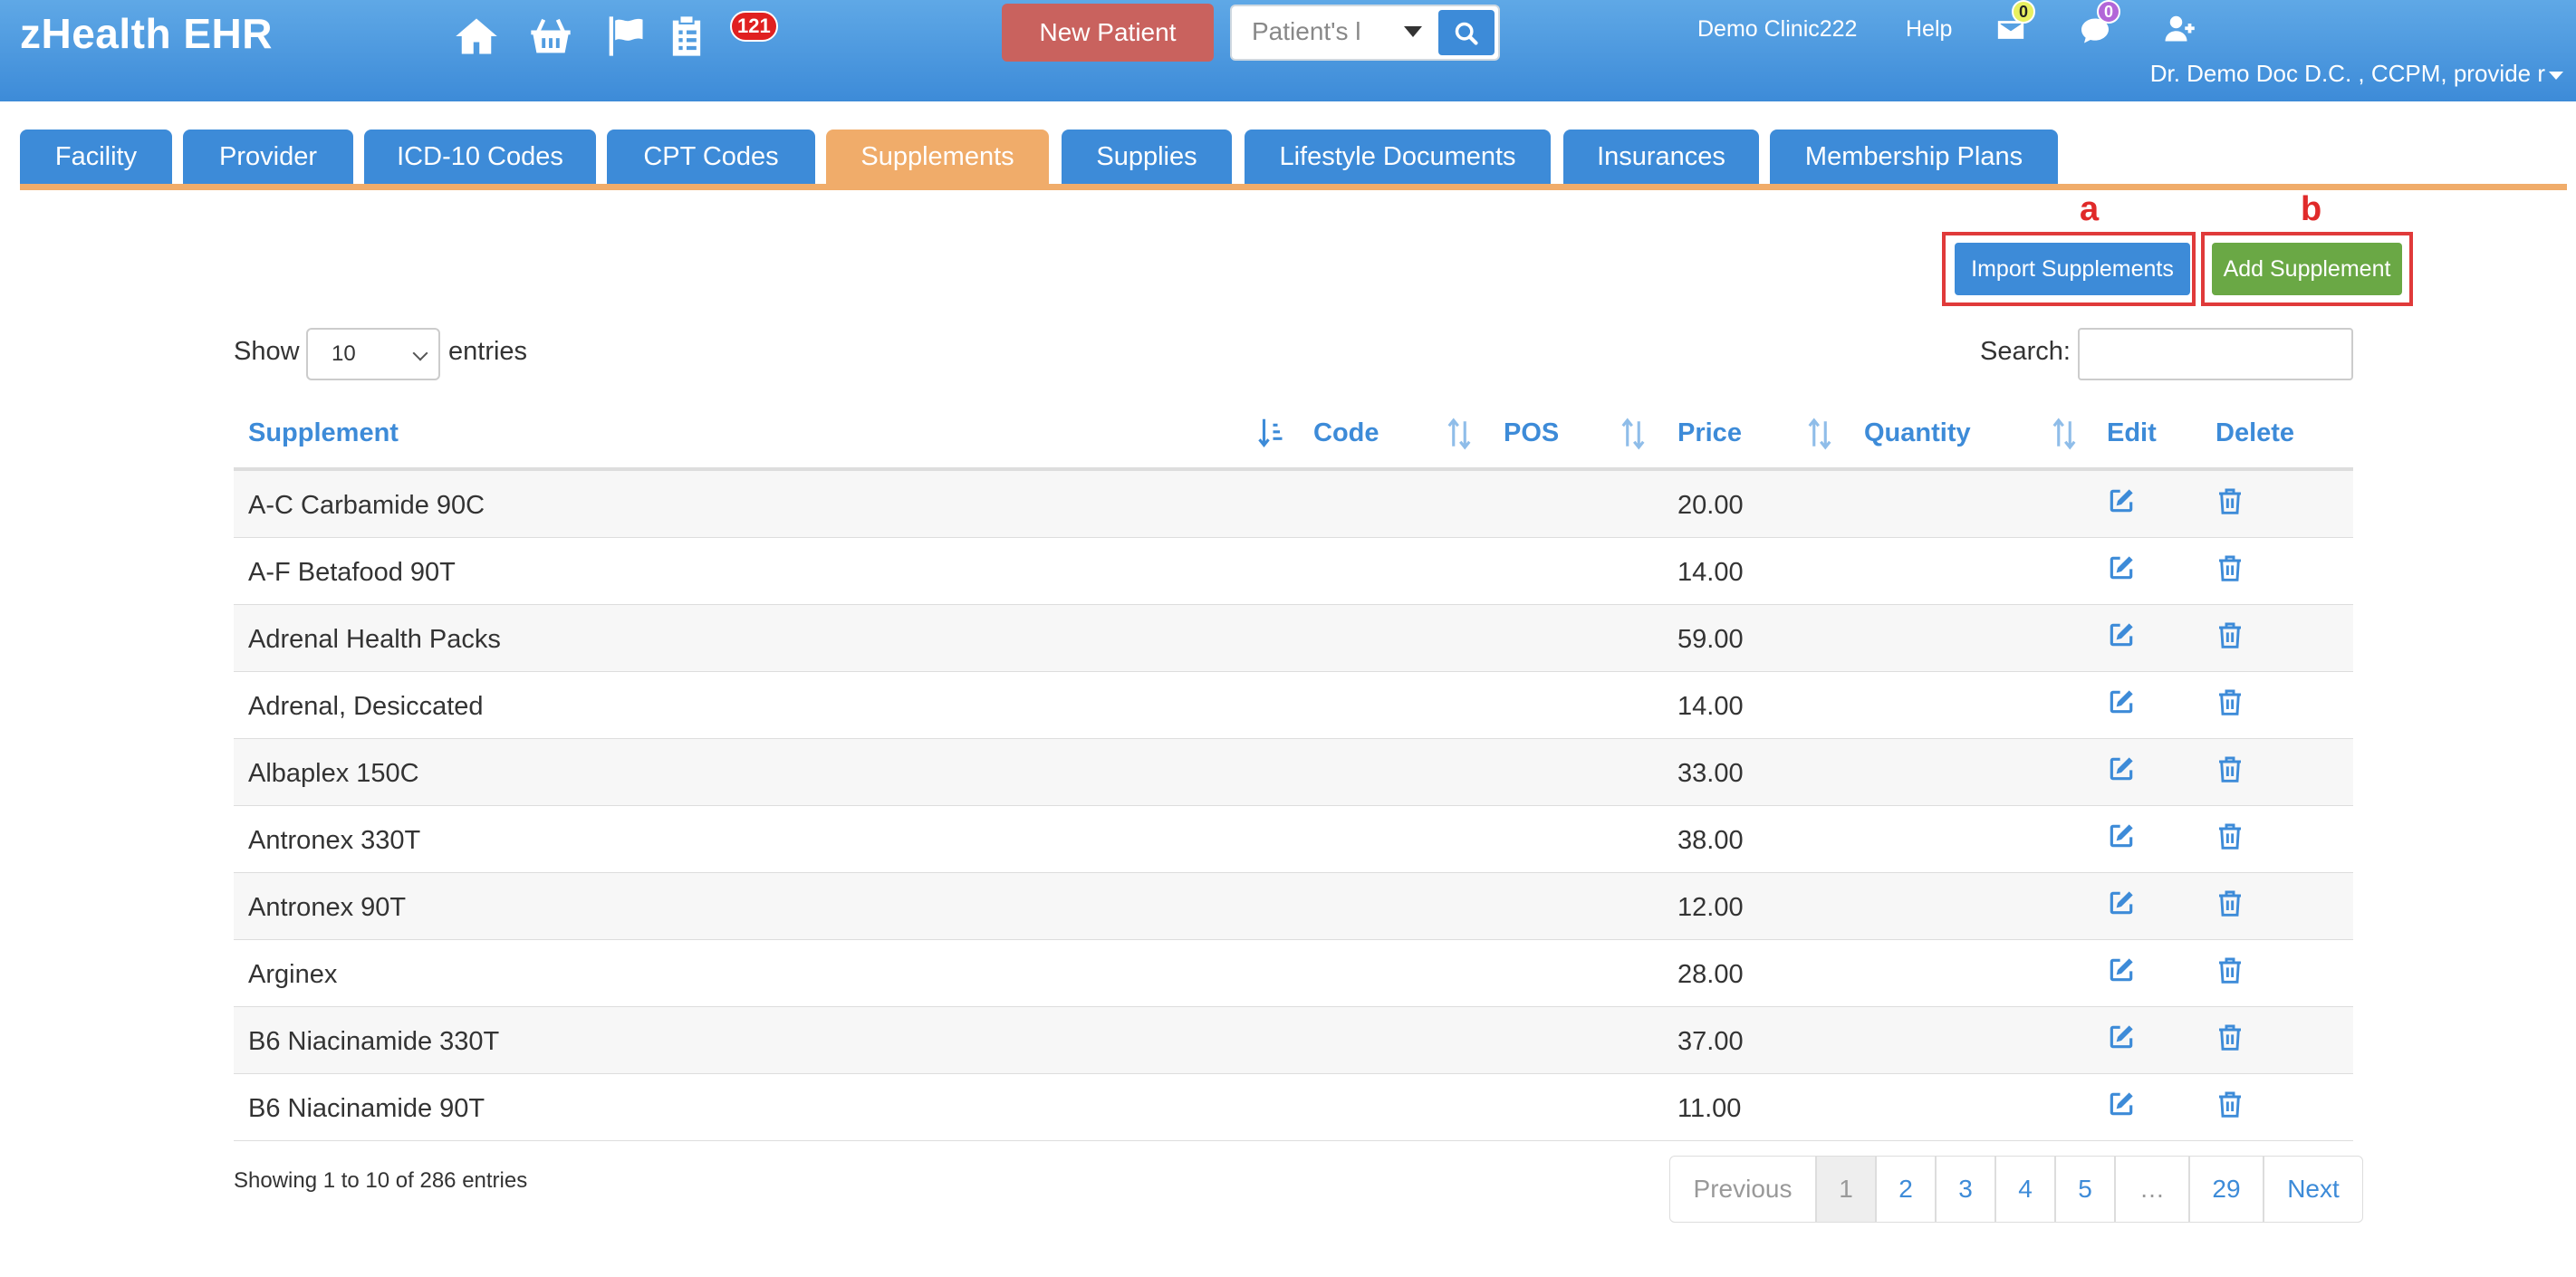 The image size is (2576, 1277). I want to click on marker-b: b, so click(2311, 209).